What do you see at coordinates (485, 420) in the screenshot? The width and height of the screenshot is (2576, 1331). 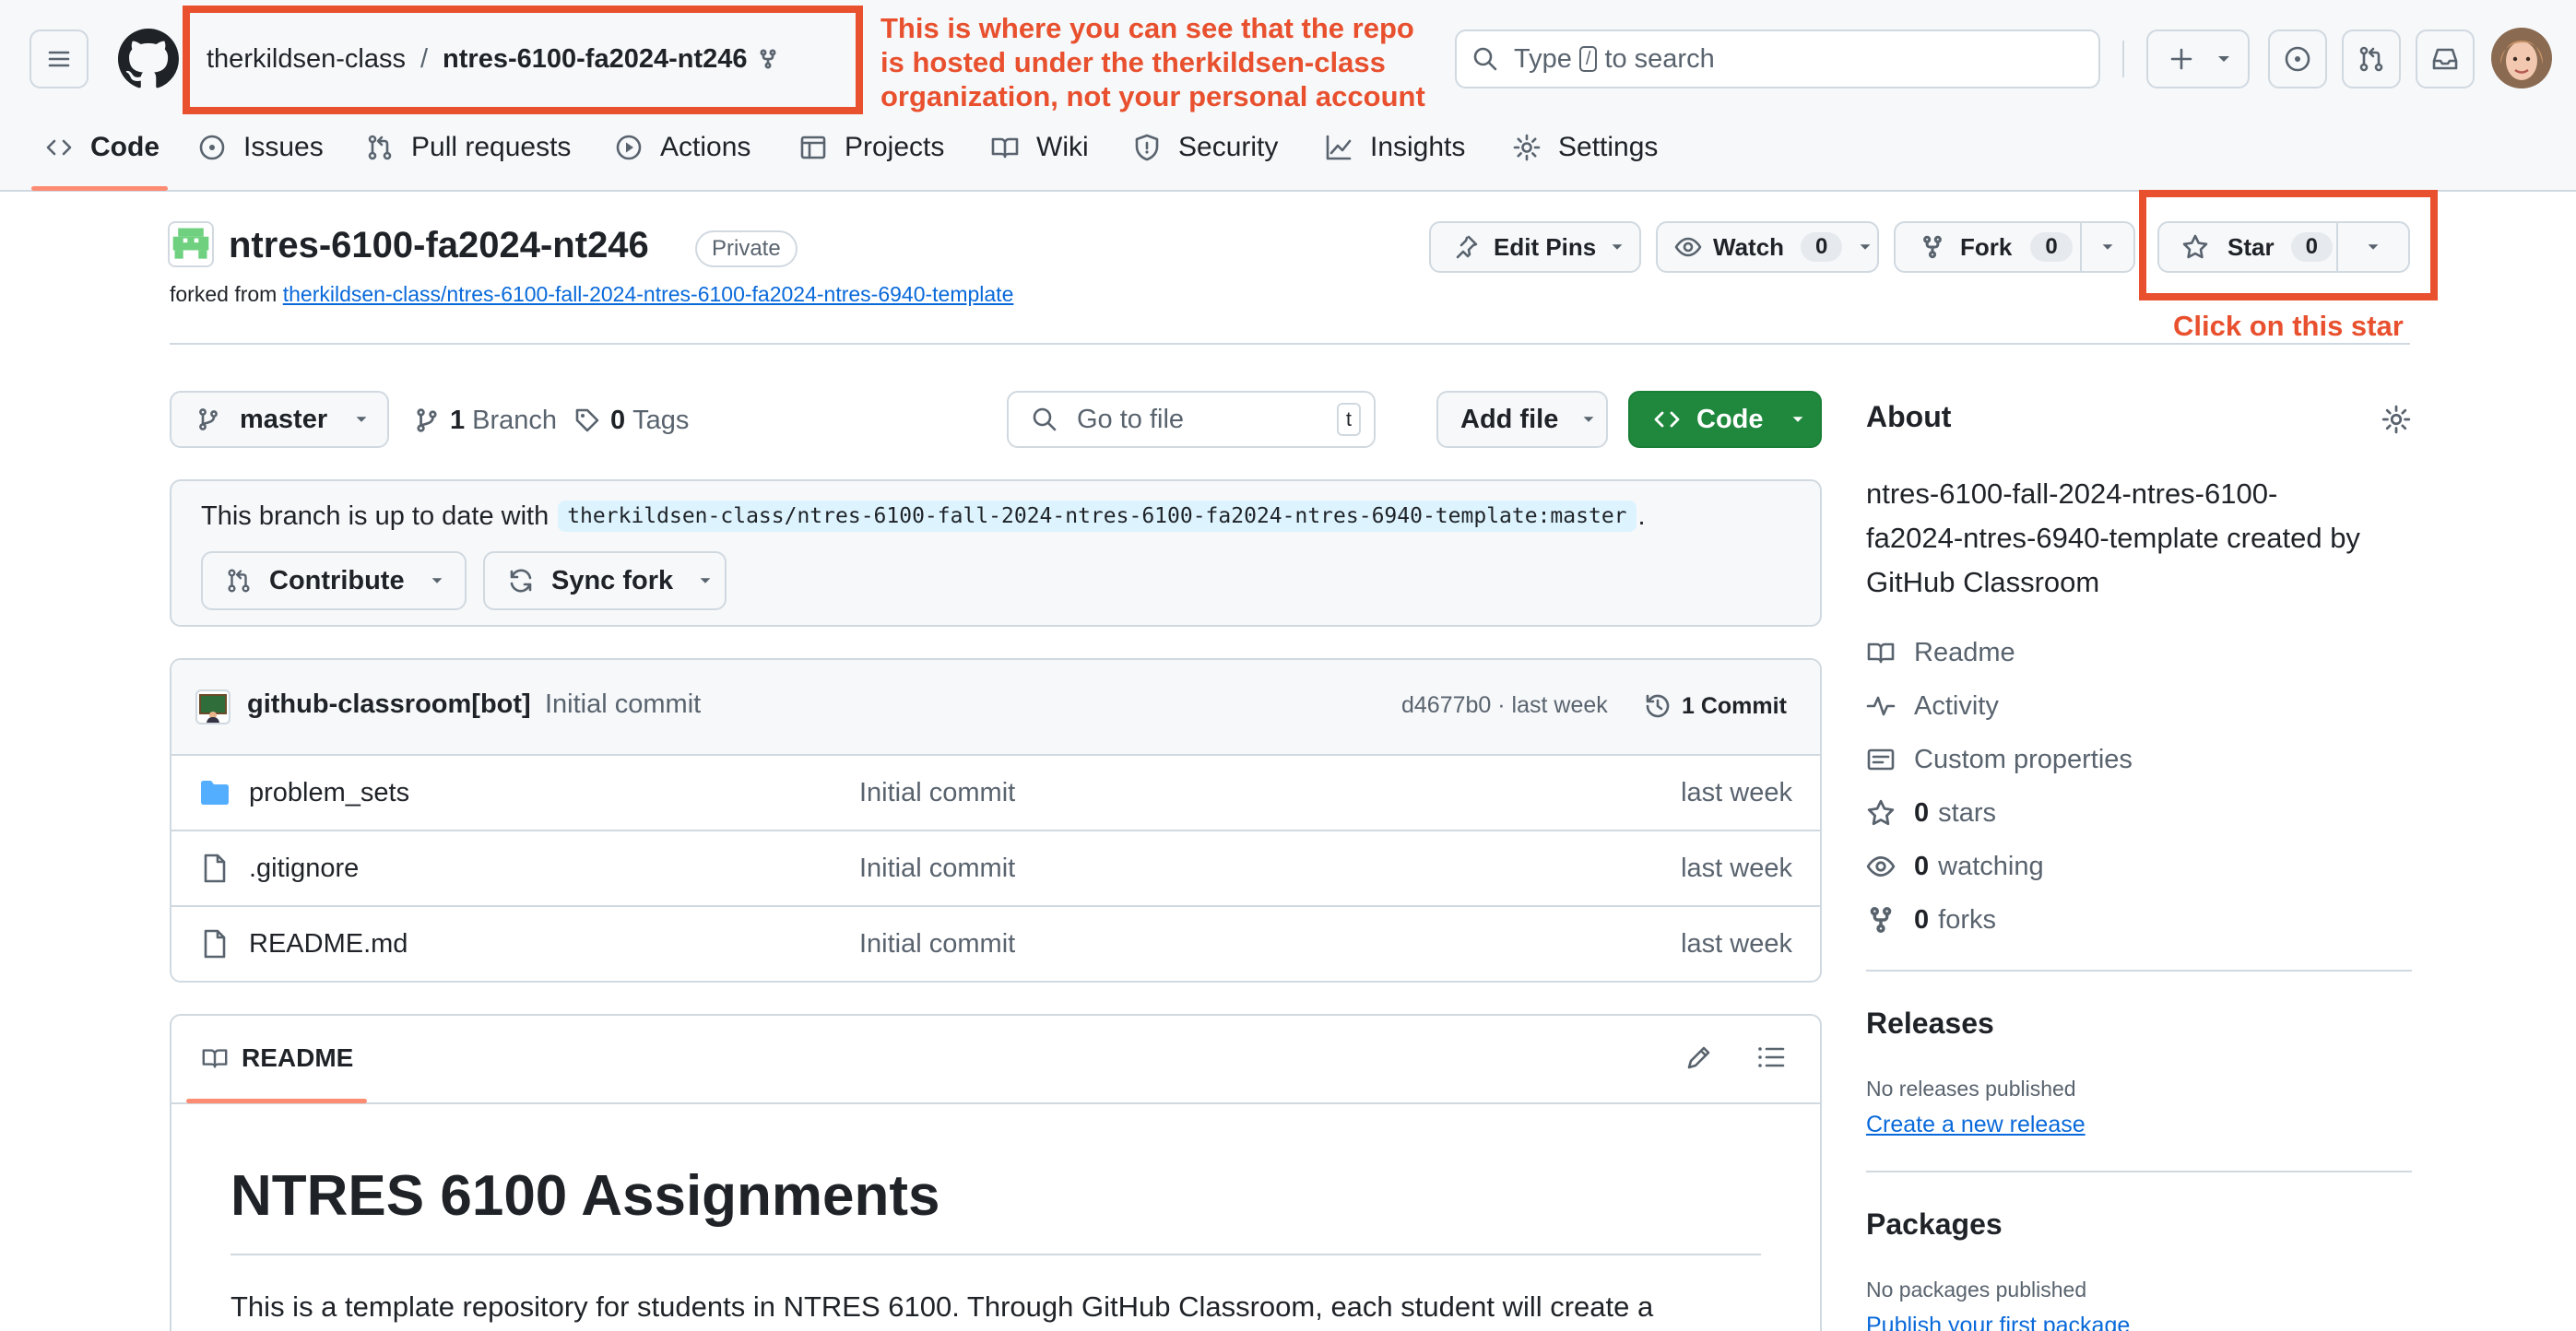 I see `branches-link: 1 Branch` at bounding box center [485, 420].